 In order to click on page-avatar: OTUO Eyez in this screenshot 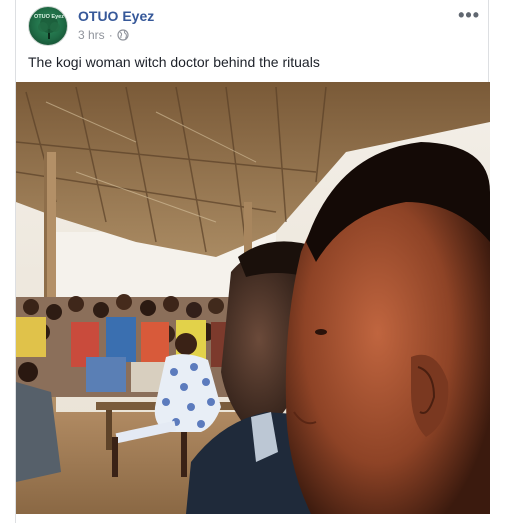, I will do `click(48, 26)`.